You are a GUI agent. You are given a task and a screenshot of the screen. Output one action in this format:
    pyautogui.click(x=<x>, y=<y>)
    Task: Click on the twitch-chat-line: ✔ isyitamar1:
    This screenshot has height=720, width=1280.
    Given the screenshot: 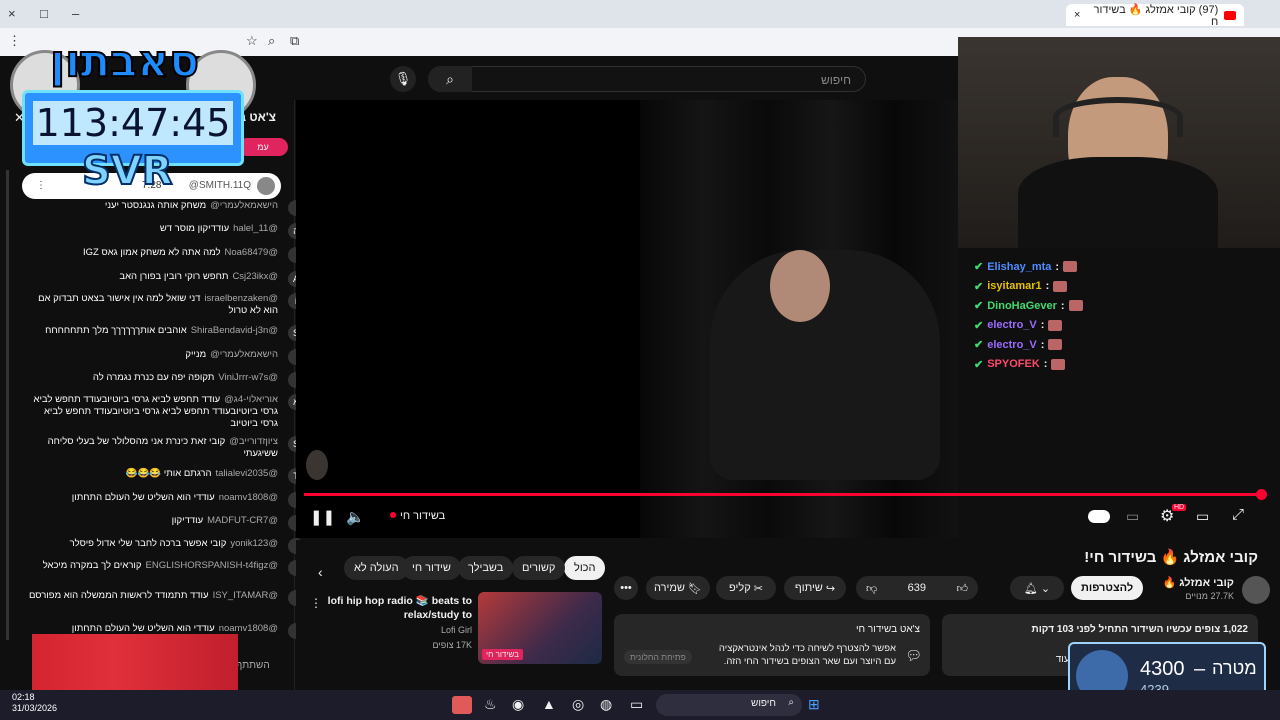 What is the action you would take?
    pyautogui.click(x=1021, y=286)
    